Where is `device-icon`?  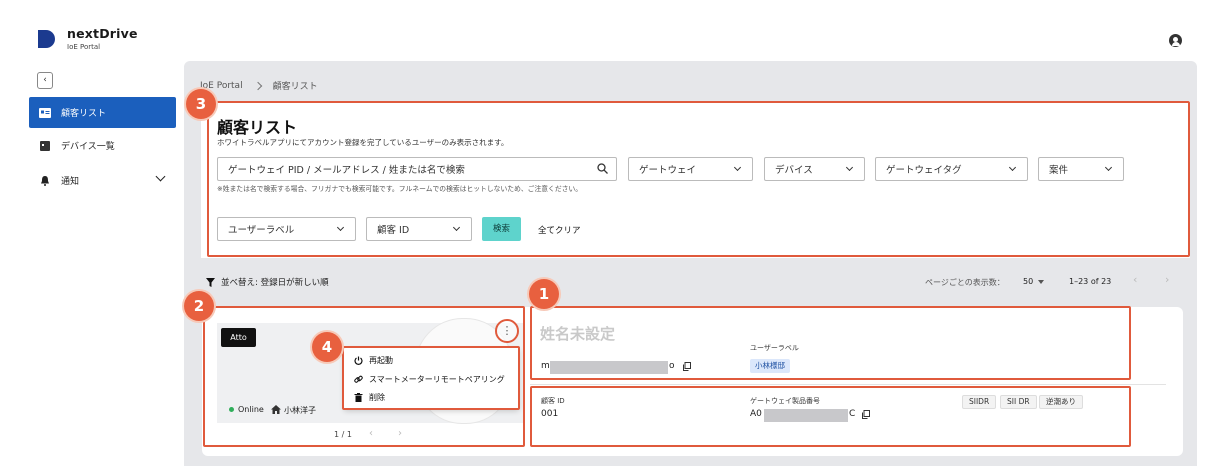 device-icon is located at coordinates (45, 145).